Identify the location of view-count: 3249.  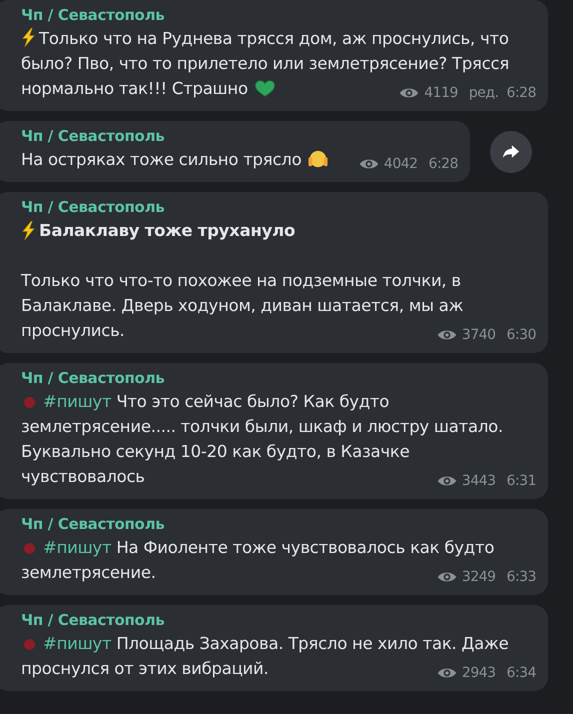
(479, 577).